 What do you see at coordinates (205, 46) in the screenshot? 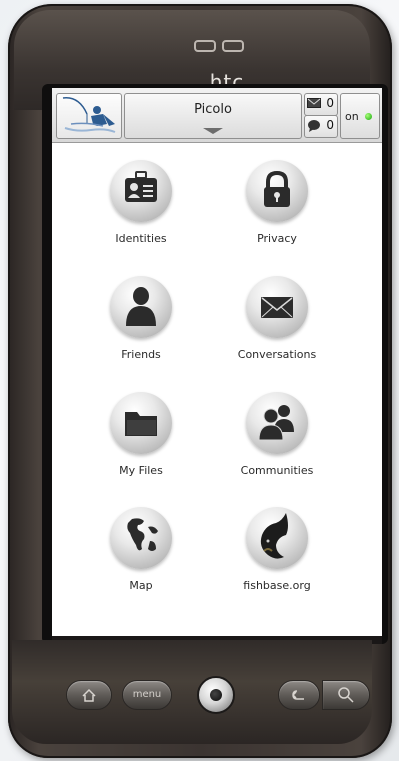
I see `speaker-left` at bounding box center [205, 46].